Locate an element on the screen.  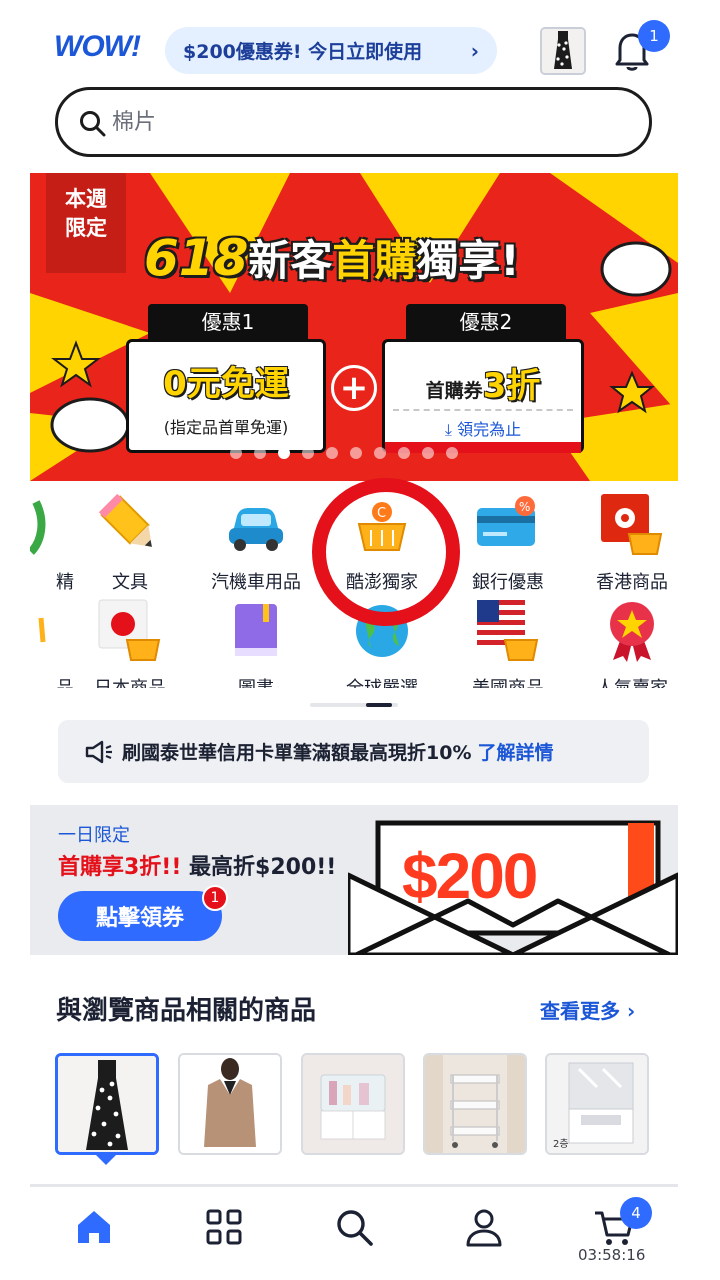
offer2-headline: 首購券3折 is located at coordinates (483, 382).